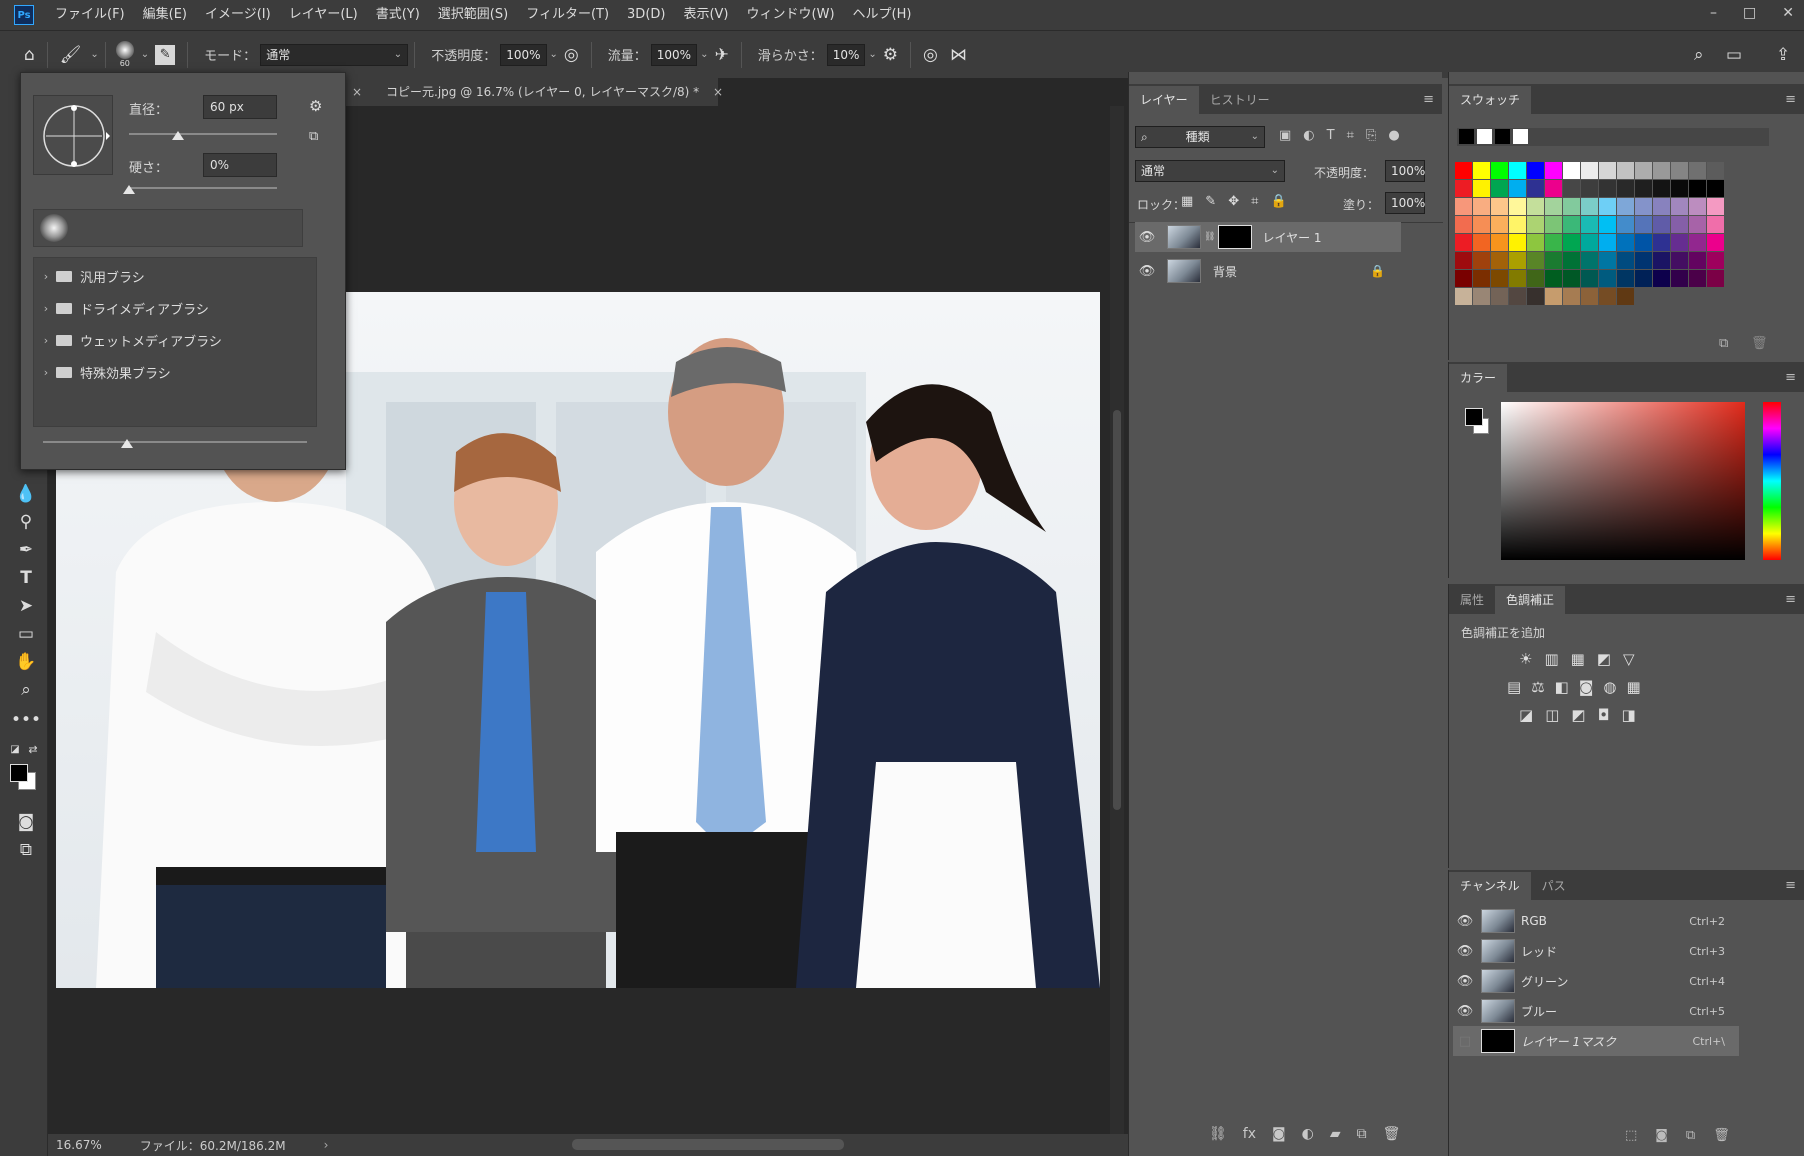 Image resolution: width=1804 pixels, height=1156 pixels. Describe the element at coordinates (54, 228) in the screenshot. I see `recent-brush-icon` at that location.